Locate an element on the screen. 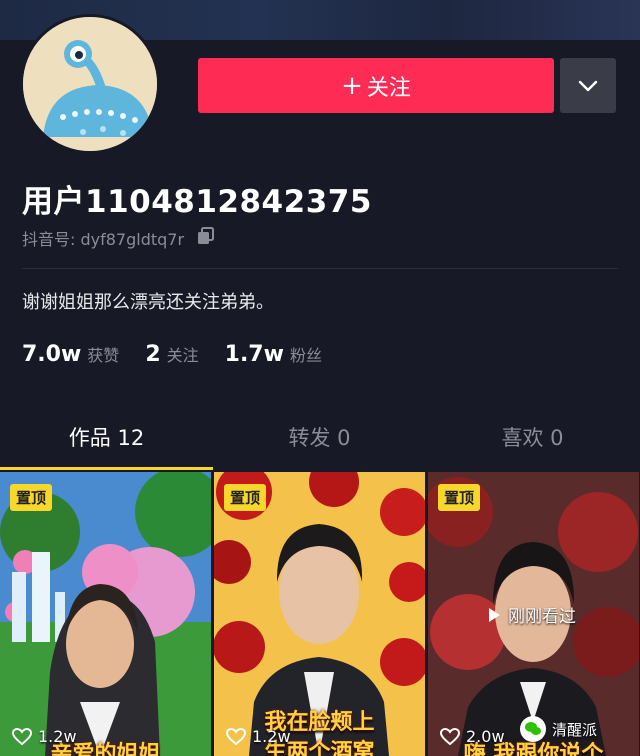 The height and width of the screenshot is (756, 640). chevron-down-icon is located at coordinates (588, 85).